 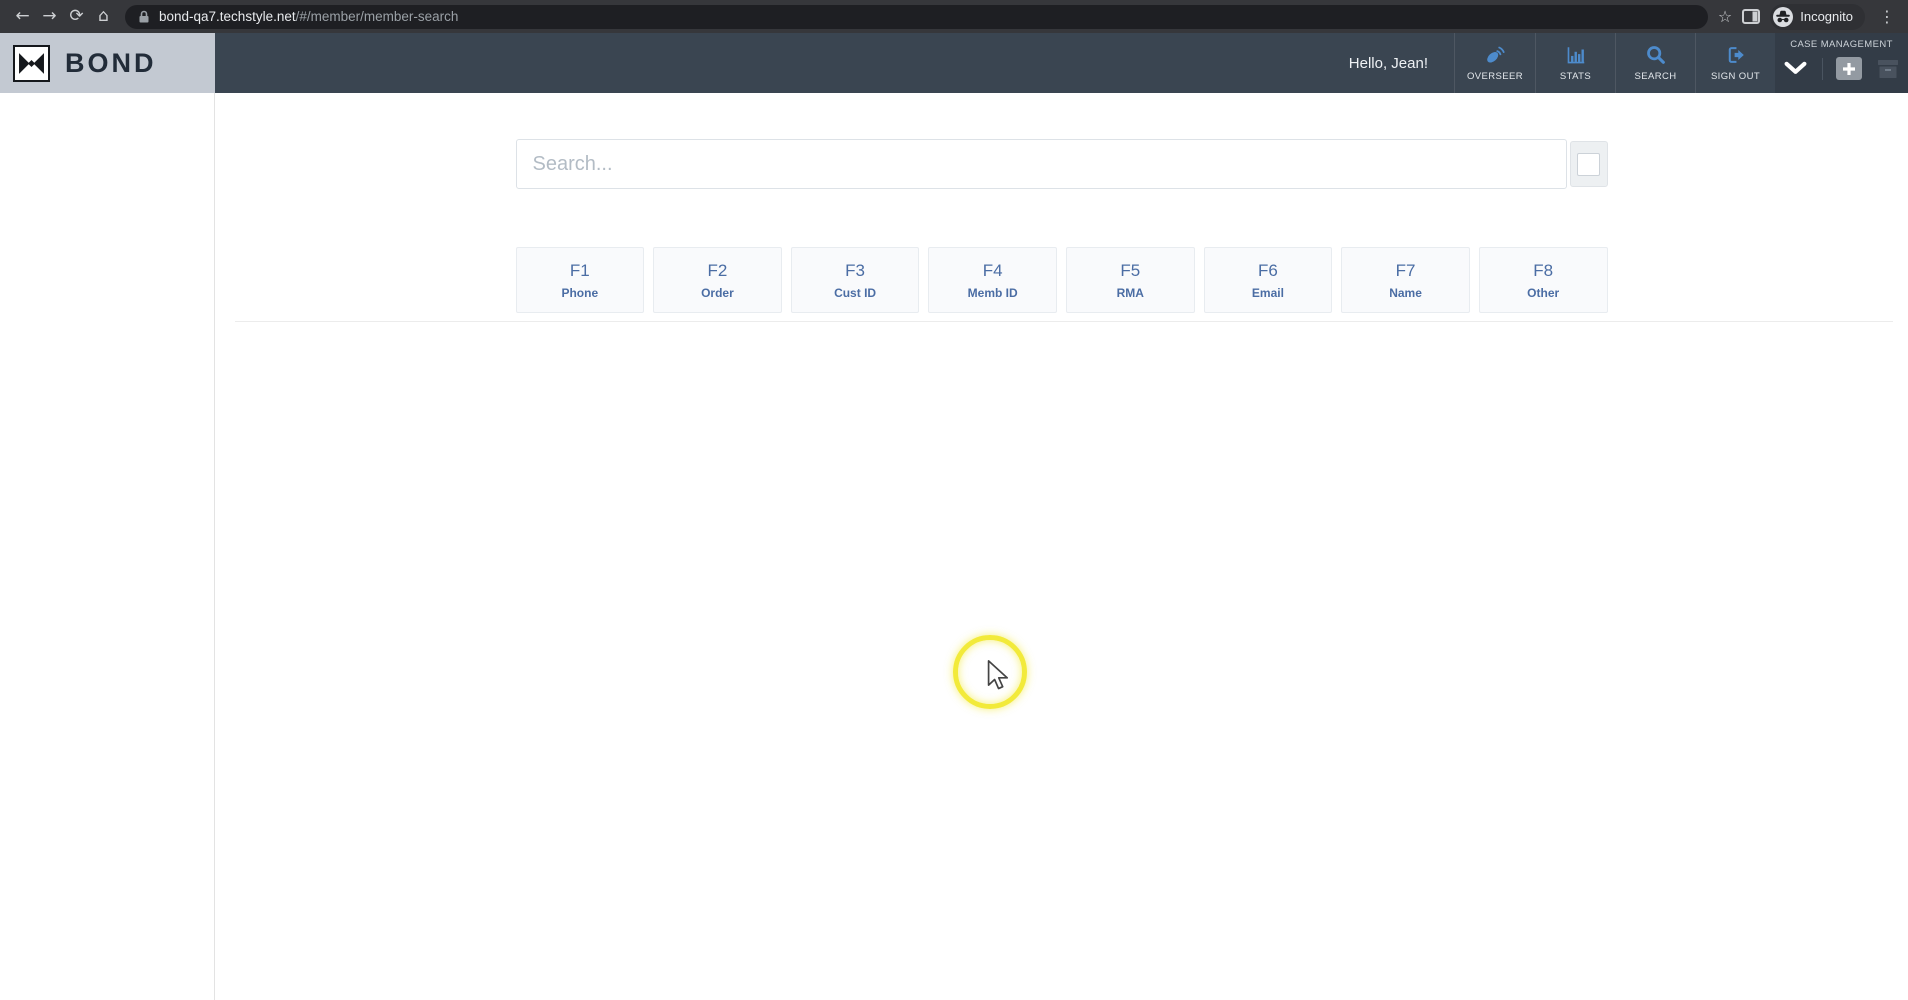 What do you see at coordinates (1783, 16) in the screenshot?
I see `incognito-avatar-icon` at bounding box center [1783, 16].